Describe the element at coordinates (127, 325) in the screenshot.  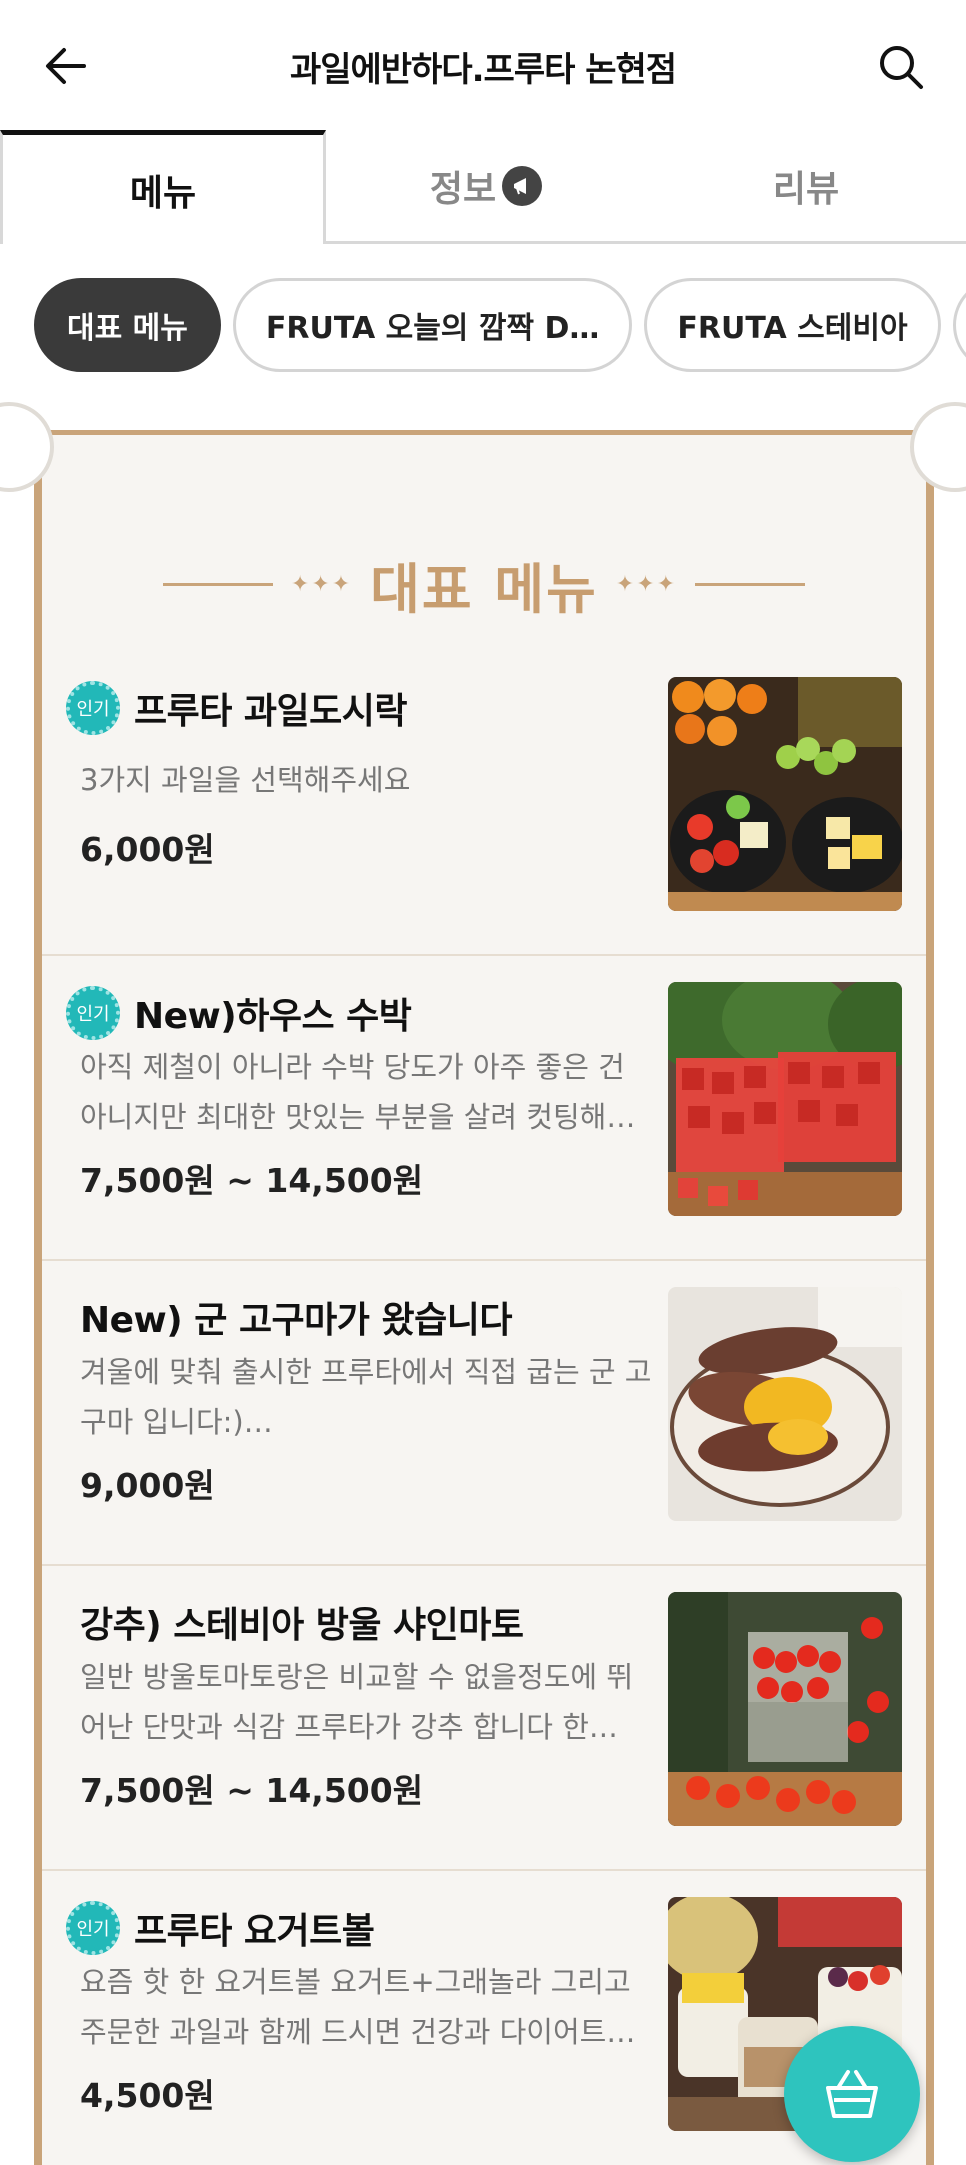
I see `chip-signature-menu: 대표 메뉴` at that location.